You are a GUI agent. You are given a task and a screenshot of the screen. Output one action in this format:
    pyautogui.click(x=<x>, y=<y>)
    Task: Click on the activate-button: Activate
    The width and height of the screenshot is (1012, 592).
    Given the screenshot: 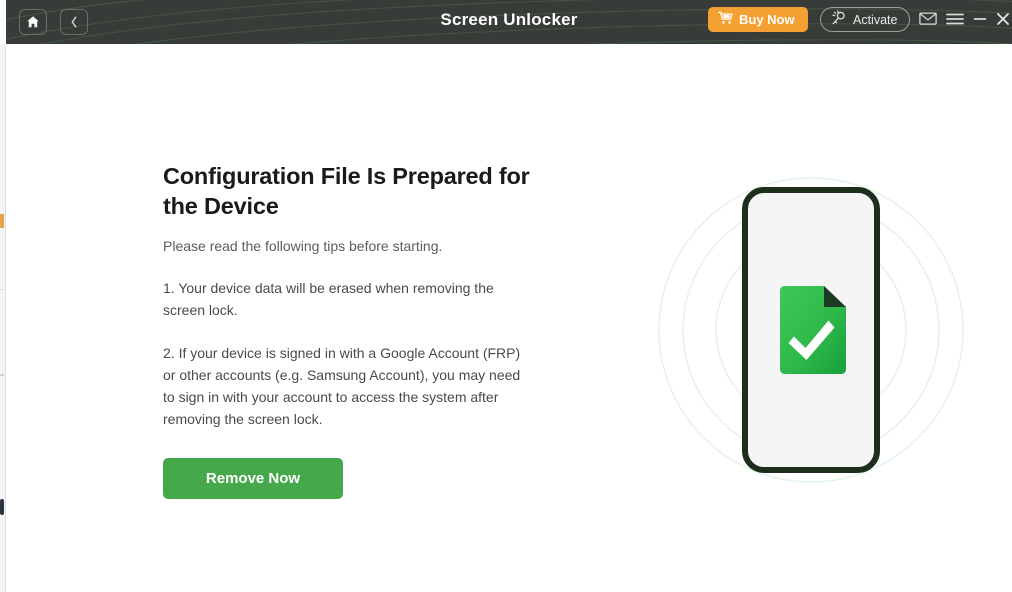 What is the action you would take?
    pyautogui.click(x=865, y=19)
    